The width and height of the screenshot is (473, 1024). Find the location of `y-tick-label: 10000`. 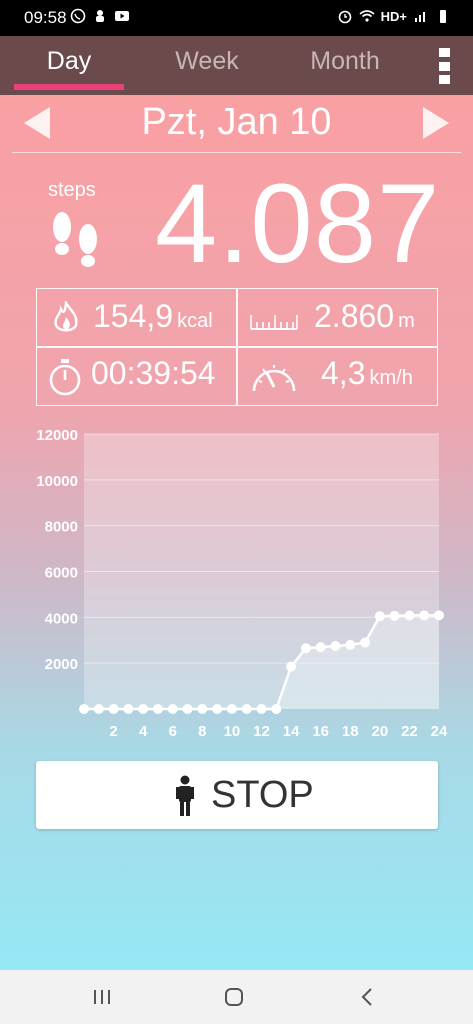

y-tick-label: 10000 is located at coordinates (57, 481).